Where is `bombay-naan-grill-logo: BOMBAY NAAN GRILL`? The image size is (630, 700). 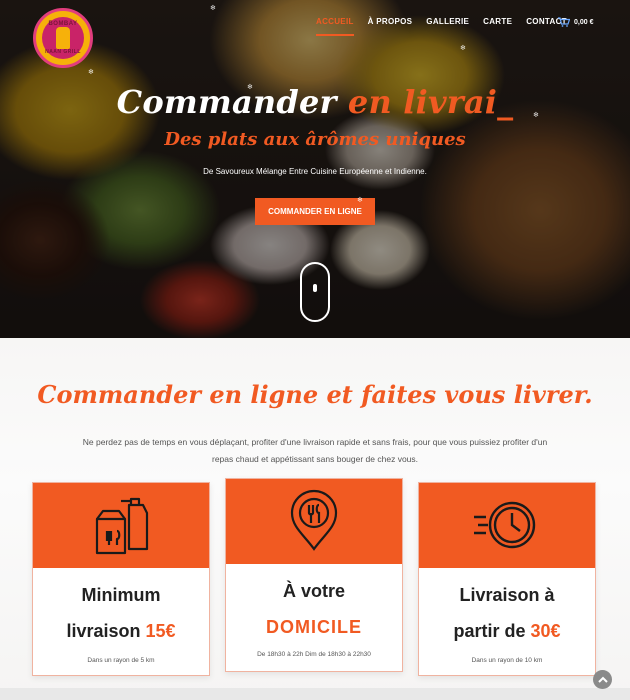 bombay-naan-grill-logo: BOMBAY NAAN GRILL is located at coordinates (63, 38).